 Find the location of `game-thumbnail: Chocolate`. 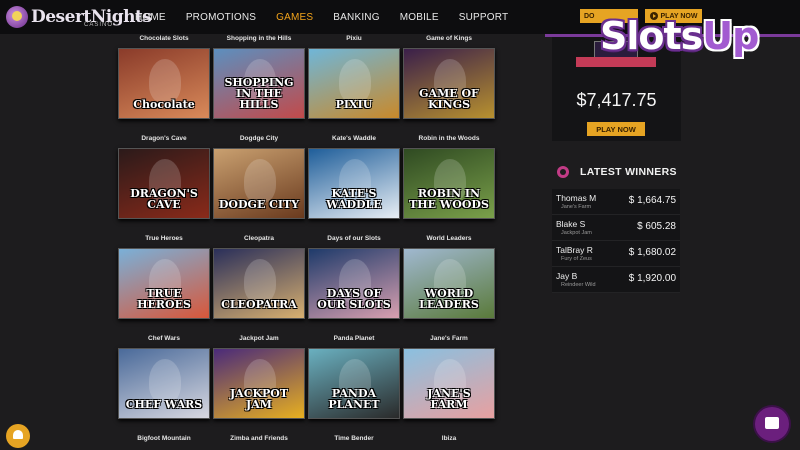

game-thumbnail: Chocolate is located at coordinates (164, 83).